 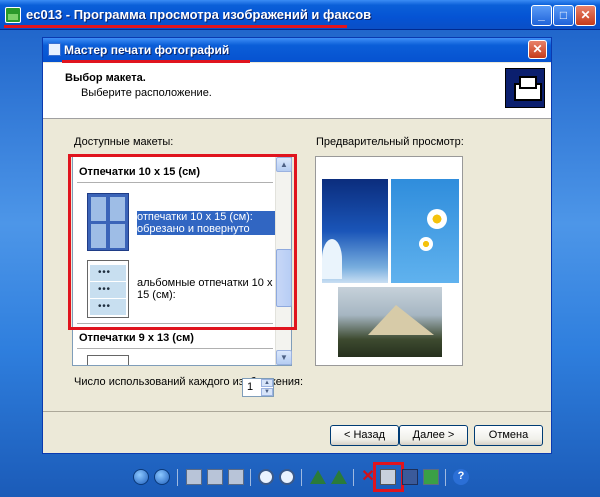 What do you see at coordinates (508, 435) in the screenshot?
I see `cancel-button: Отмена` at bounding box center [508, 435].